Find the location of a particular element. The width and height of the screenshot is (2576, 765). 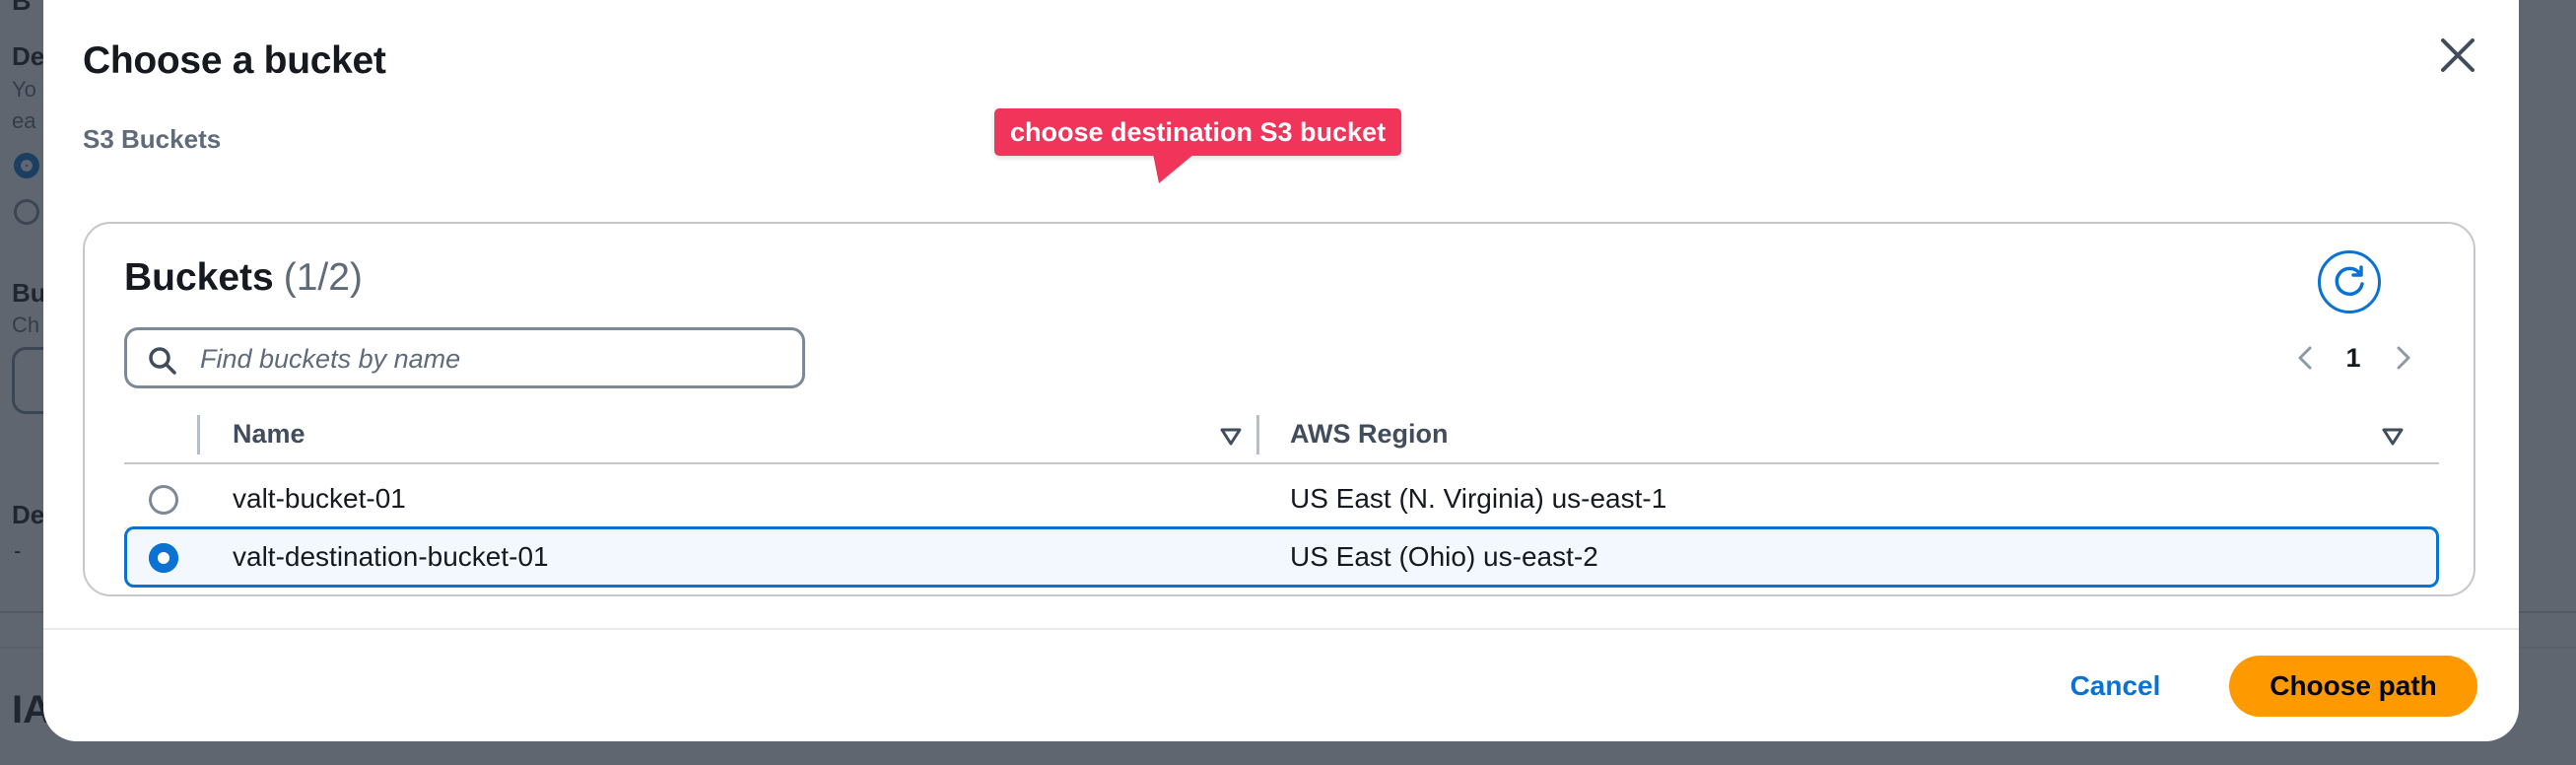

chevron-right-icon is located at coordinates (2403, 358).